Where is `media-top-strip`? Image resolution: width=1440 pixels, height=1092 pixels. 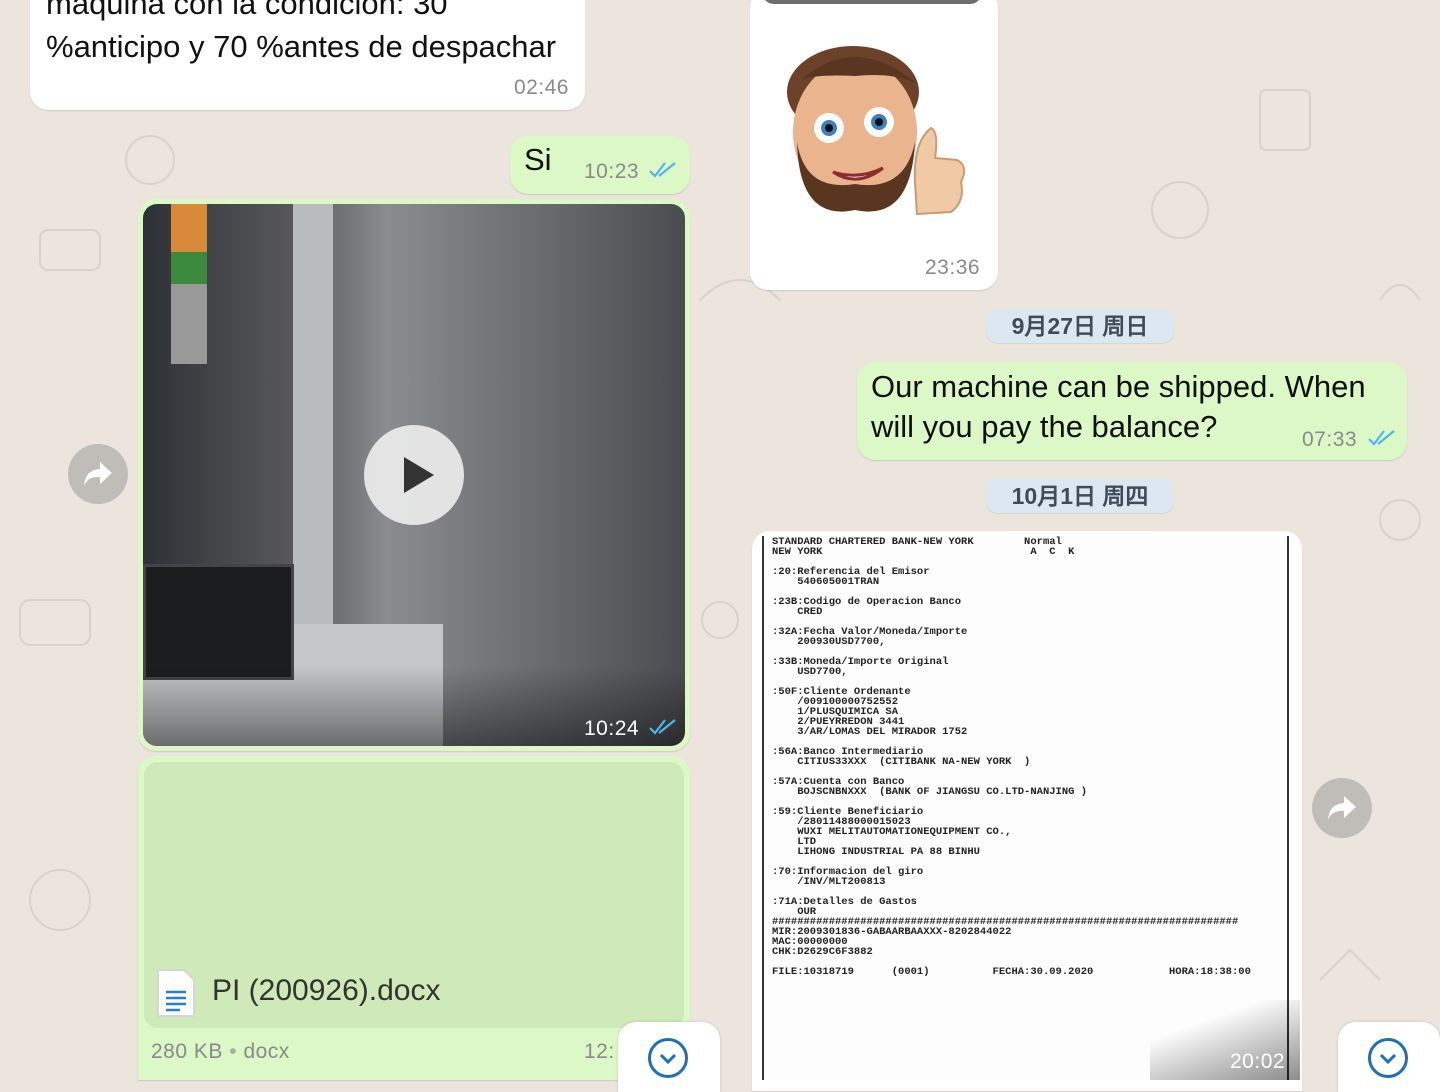
media-top-strip is located at coordinates (872, 2).